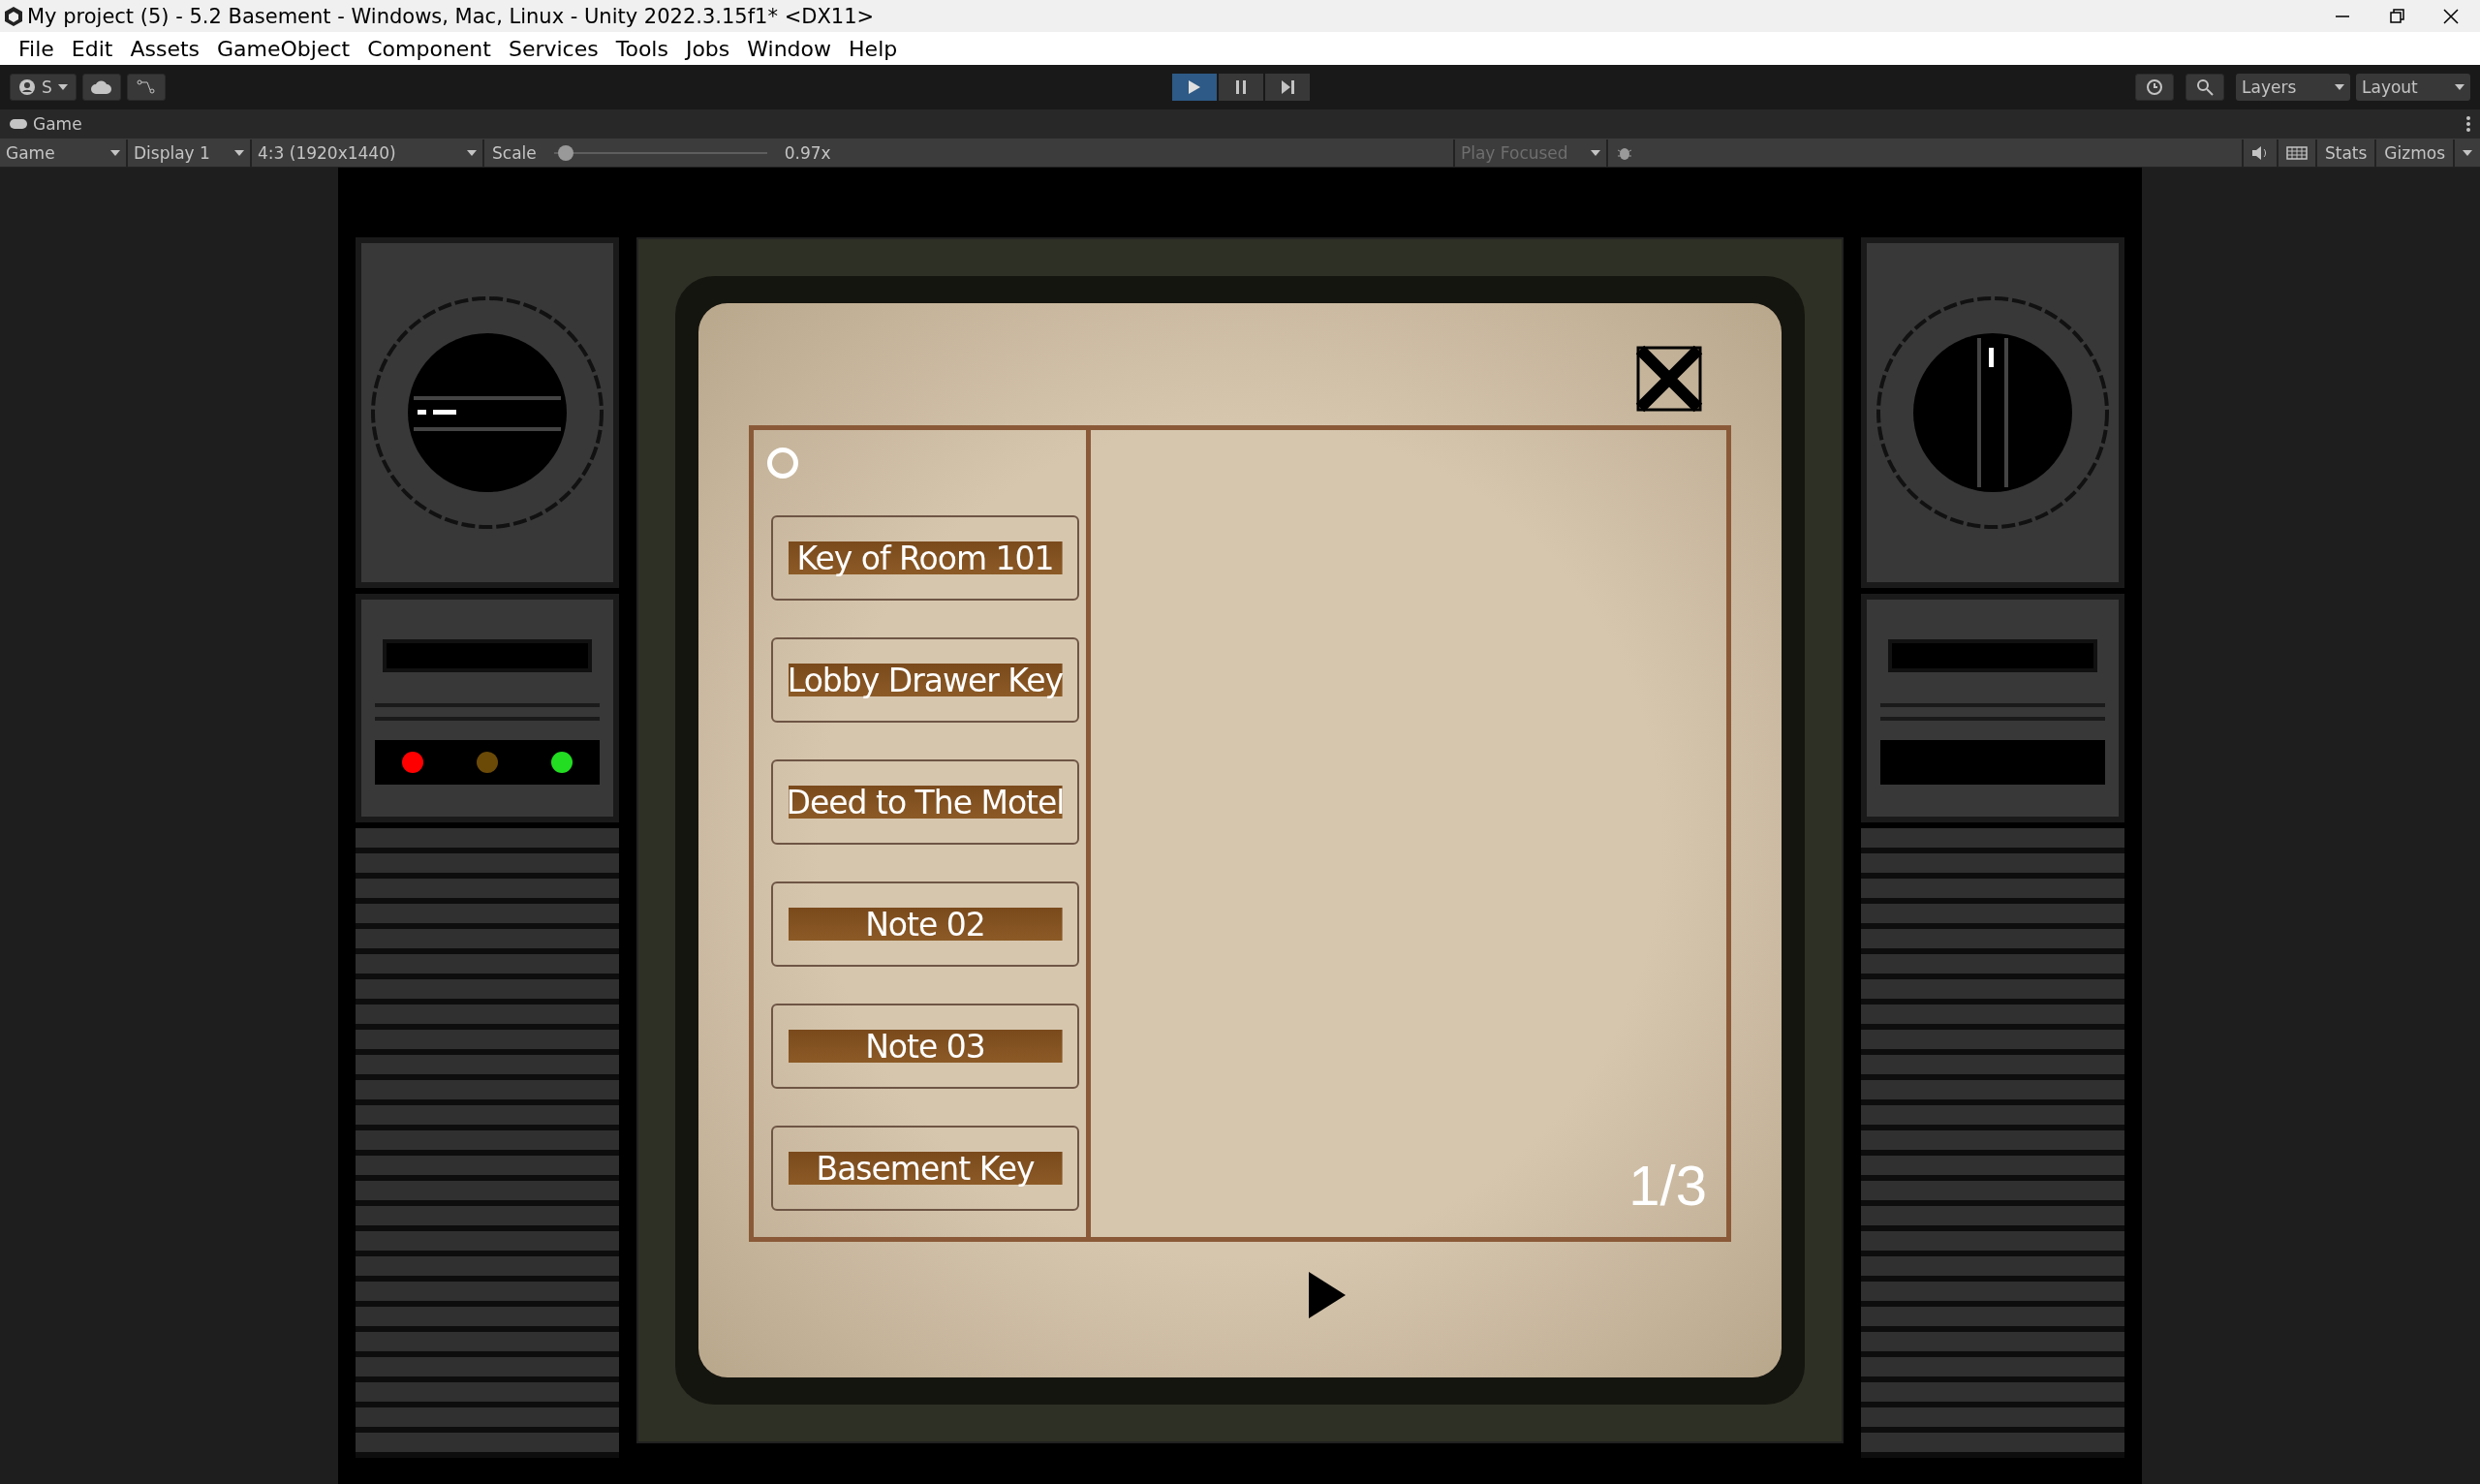  I want to click on search-icon, so click(2205, 87).